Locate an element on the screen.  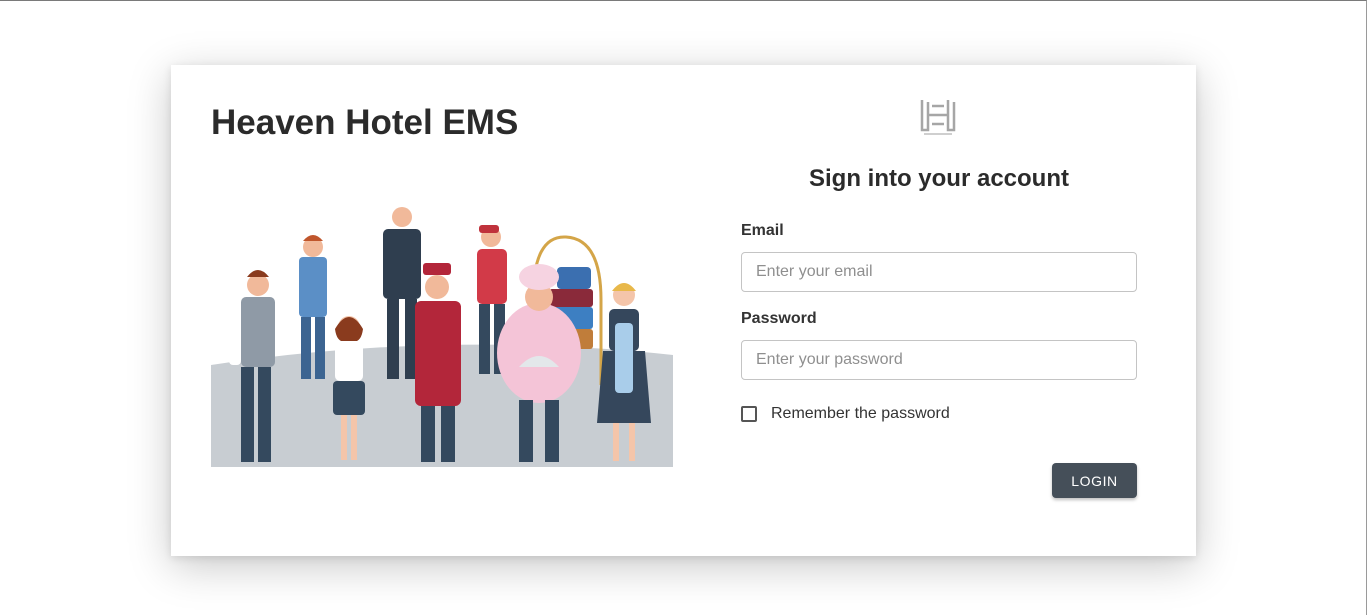
password-input is located at coordinates (939, 360).